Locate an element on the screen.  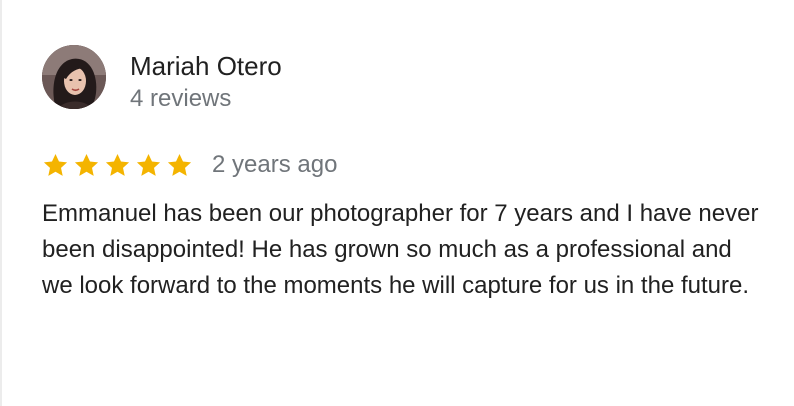
rating-row: 2 years ago is located at coordinates (189, 165).